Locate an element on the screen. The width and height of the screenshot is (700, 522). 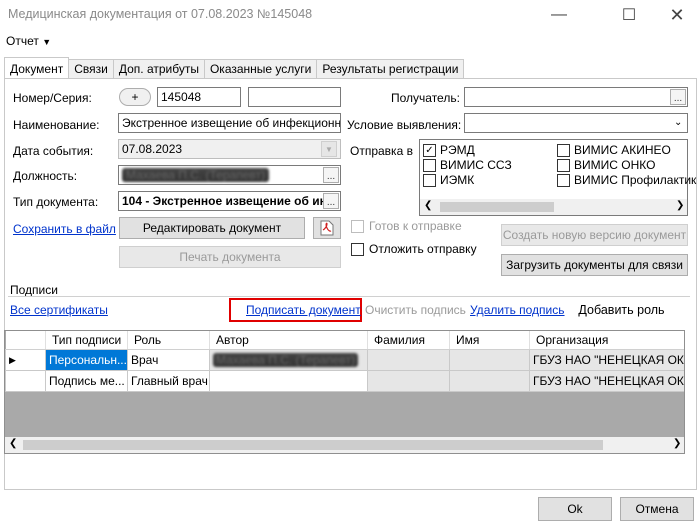
doctype-field: 104 - Экстренное извещение об ин is located at coordinates (229, 201).